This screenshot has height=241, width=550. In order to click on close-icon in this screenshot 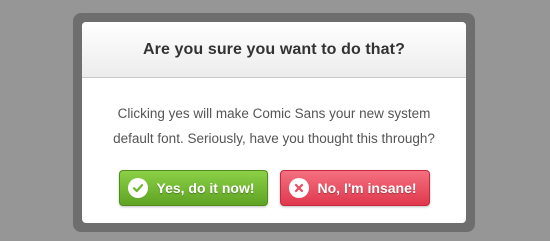, I will do `click(298, 188)`.